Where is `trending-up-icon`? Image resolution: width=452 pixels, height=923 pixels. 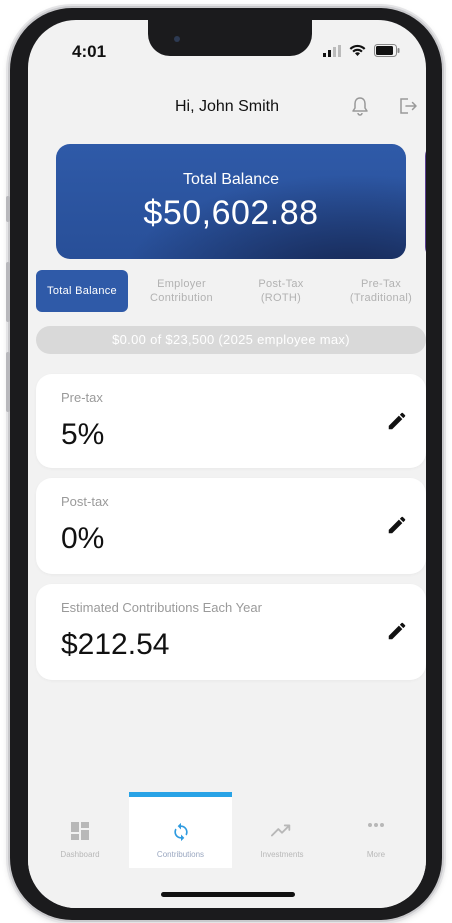 trending-up-icon is located at coordinates (281, 830).